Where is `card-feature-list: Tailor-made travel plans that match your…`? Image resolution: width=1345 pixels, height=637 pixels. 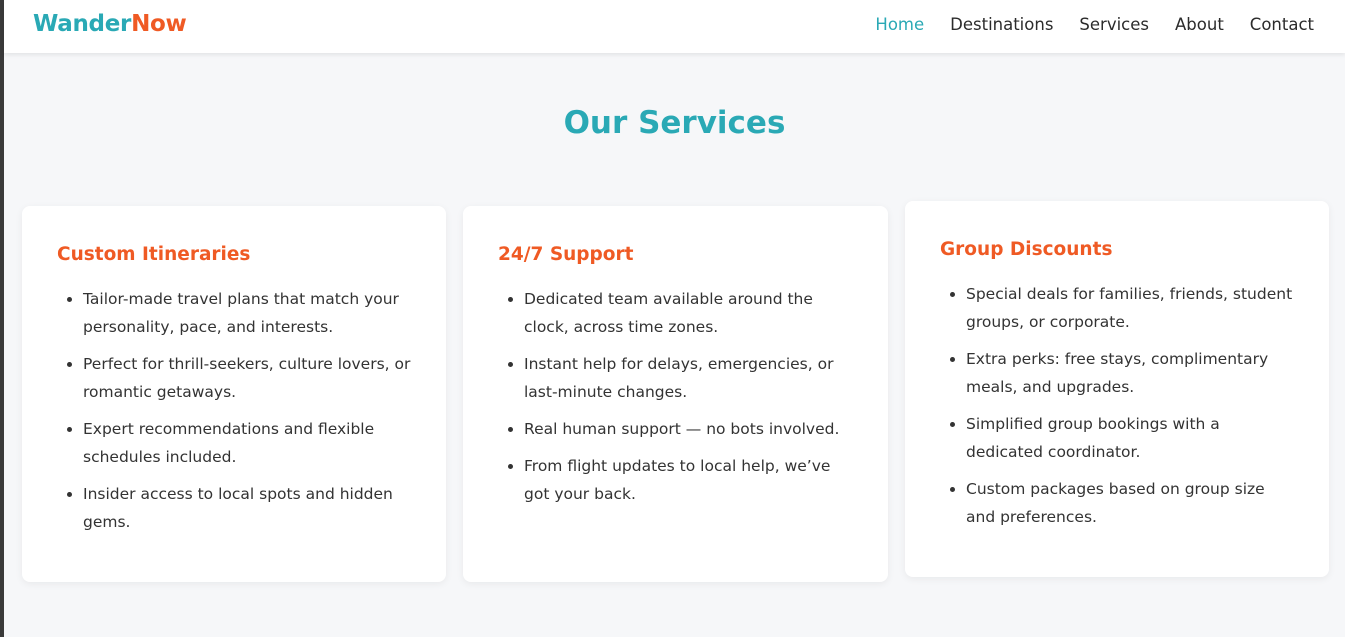
card-feature-list: Tailor-made travel plans that match your… is located at coordinates (234, 410).